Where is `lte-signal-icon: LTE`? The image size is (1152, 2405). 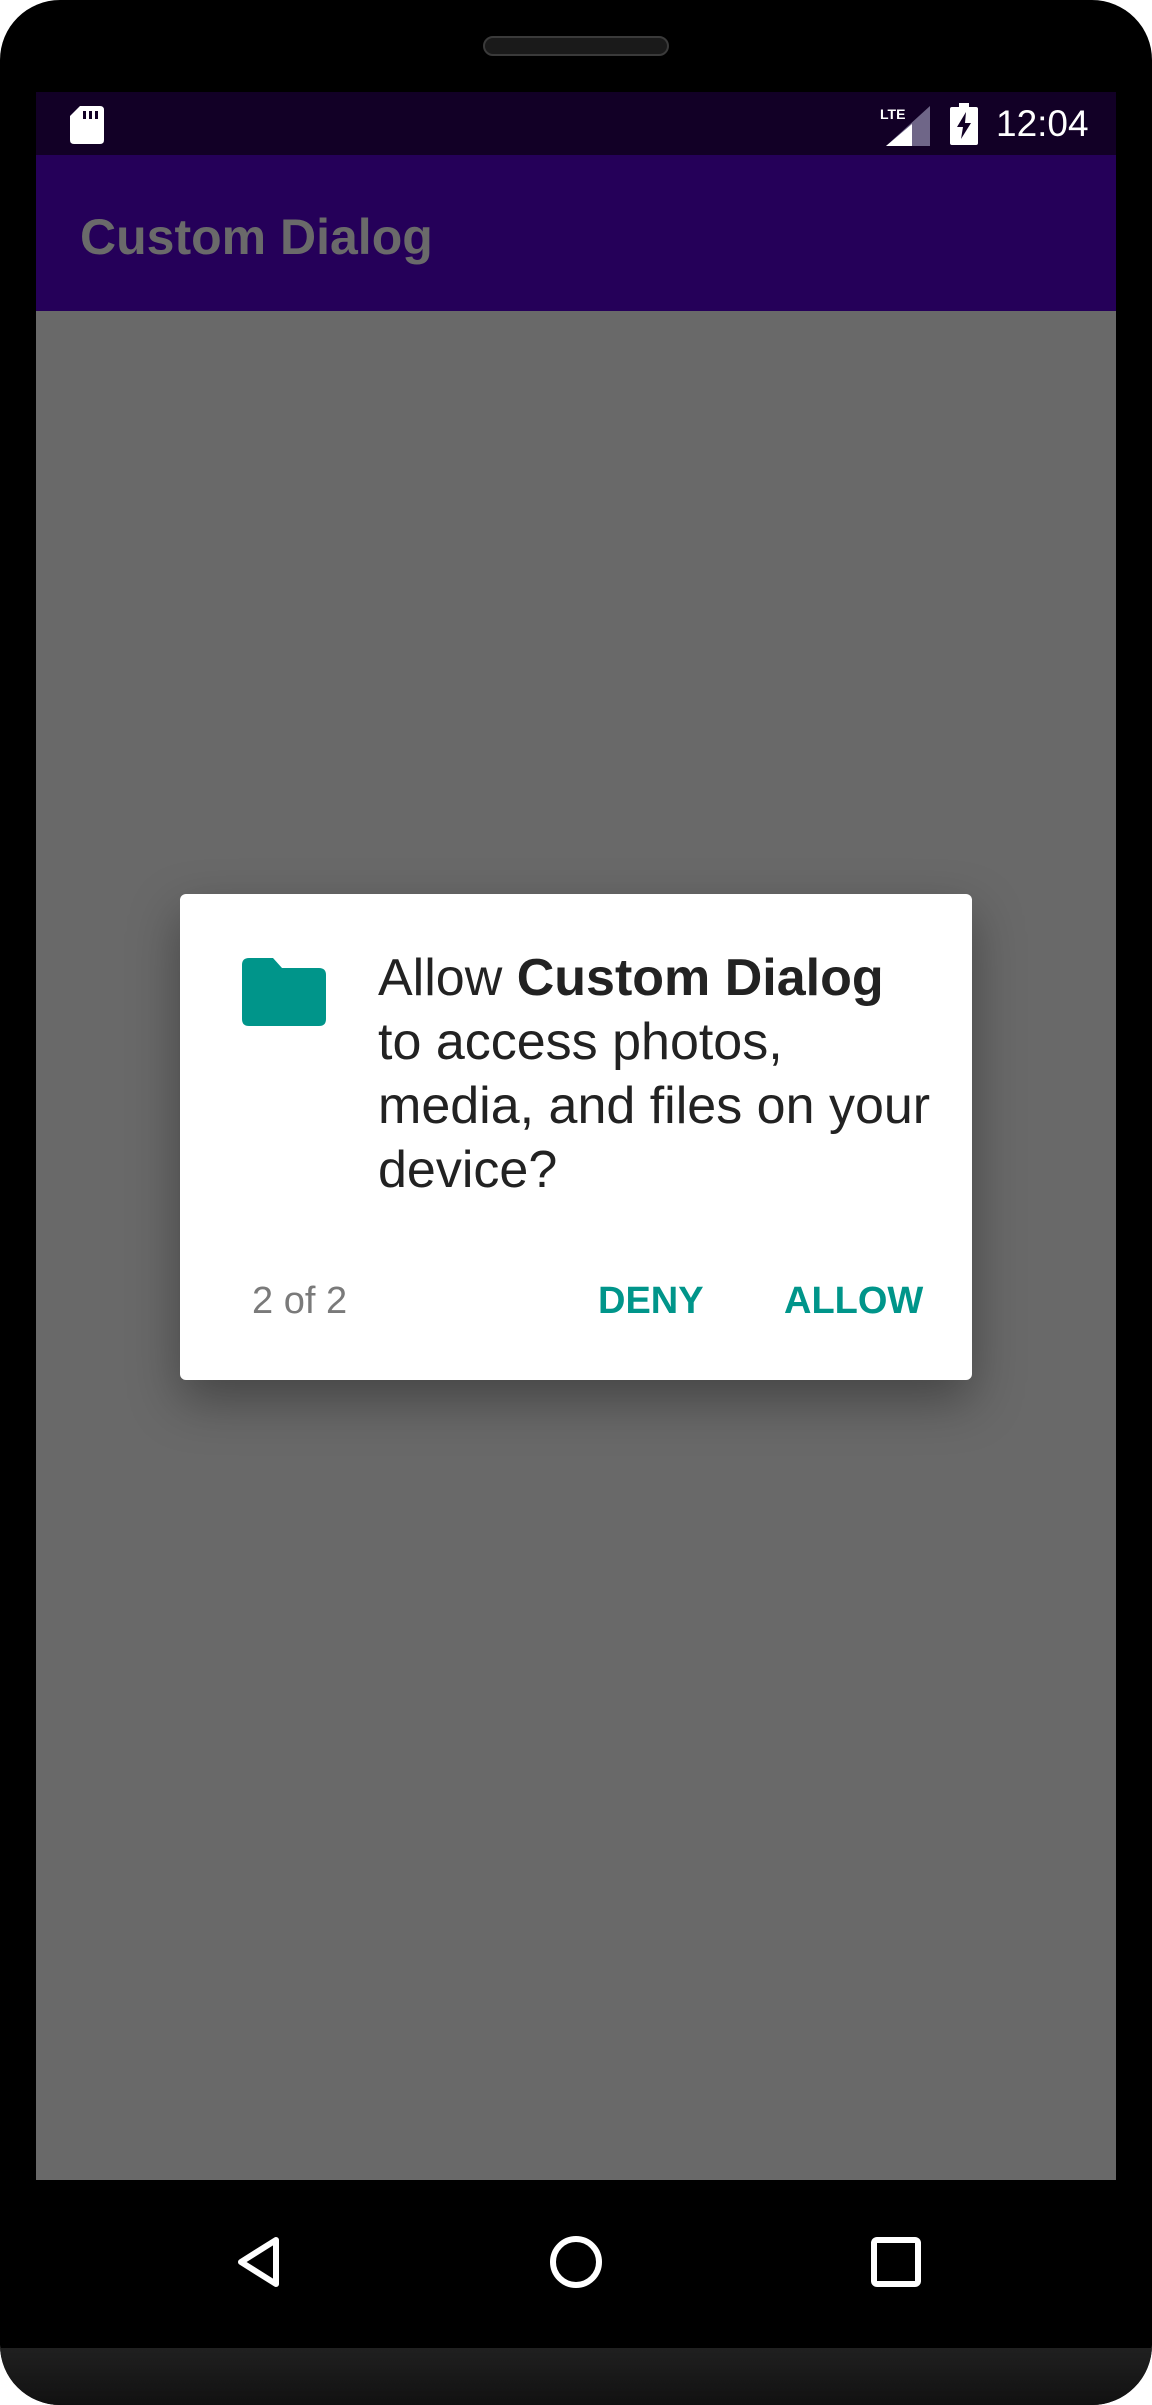 lte-signal-icon: LTE is located at coordinates (905, 126).